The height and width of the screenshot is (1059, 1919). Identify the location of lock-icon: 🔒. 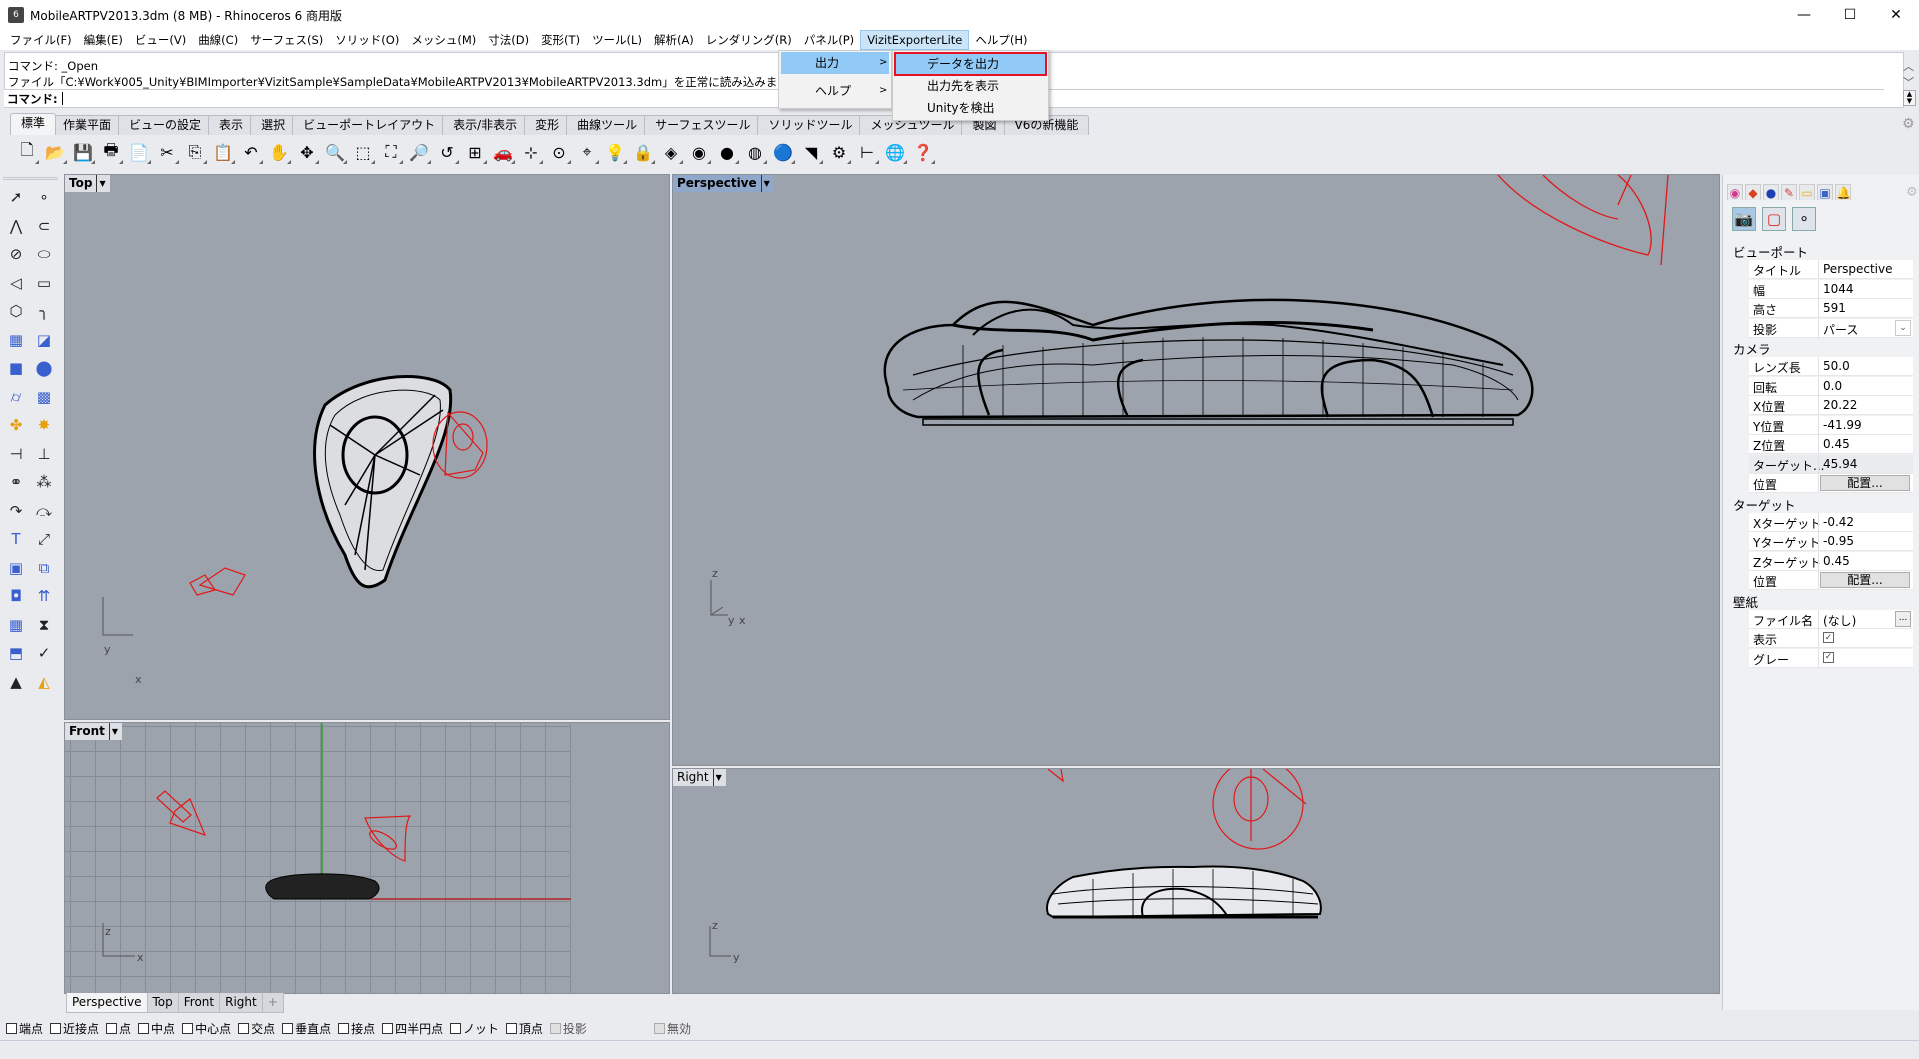
(643, 152).